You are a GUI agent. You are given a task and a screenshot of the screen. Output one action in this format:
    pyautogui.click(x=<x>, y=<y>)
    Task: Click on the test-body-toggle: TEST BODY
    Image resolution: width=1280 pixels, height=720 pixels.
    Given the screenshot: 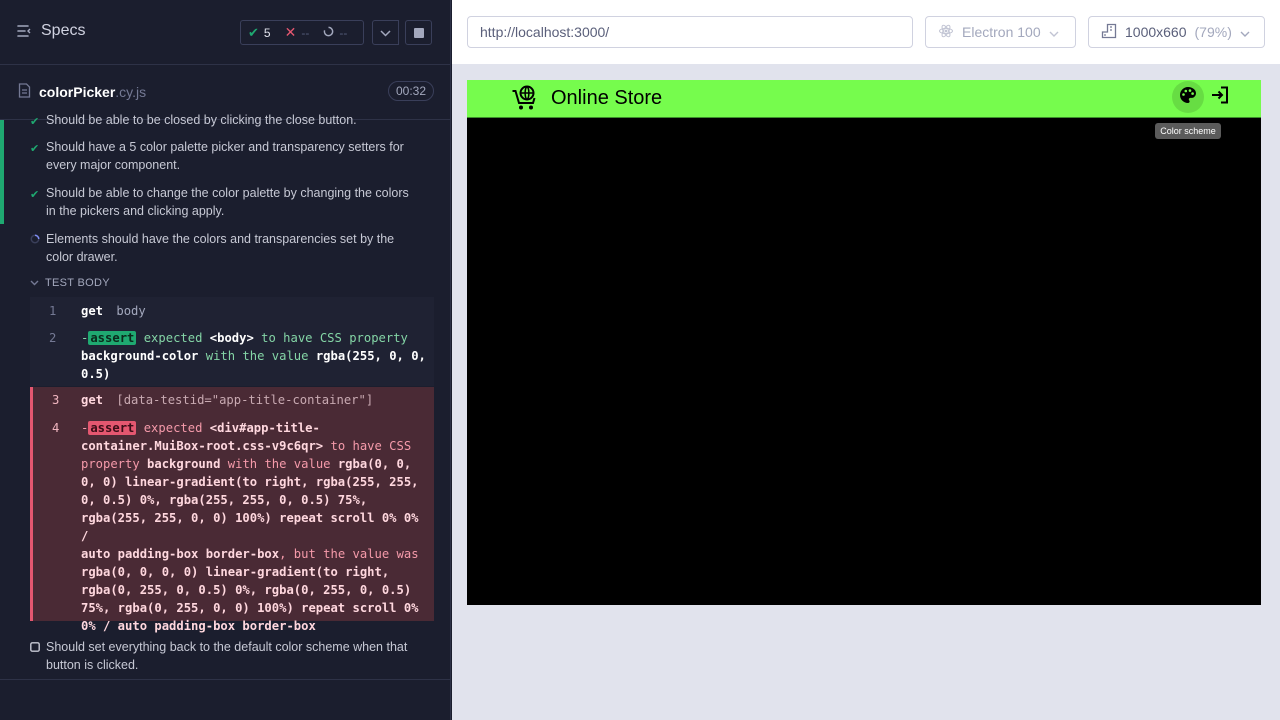 What is the action you would take?
    pyautogui.click(x=70, y=283)
    